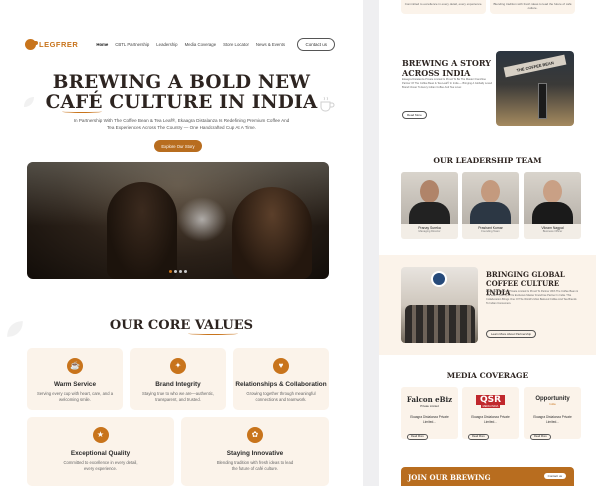  I want to click on leader-card: Pranay Sureka Managing Director, so click(429, 205).